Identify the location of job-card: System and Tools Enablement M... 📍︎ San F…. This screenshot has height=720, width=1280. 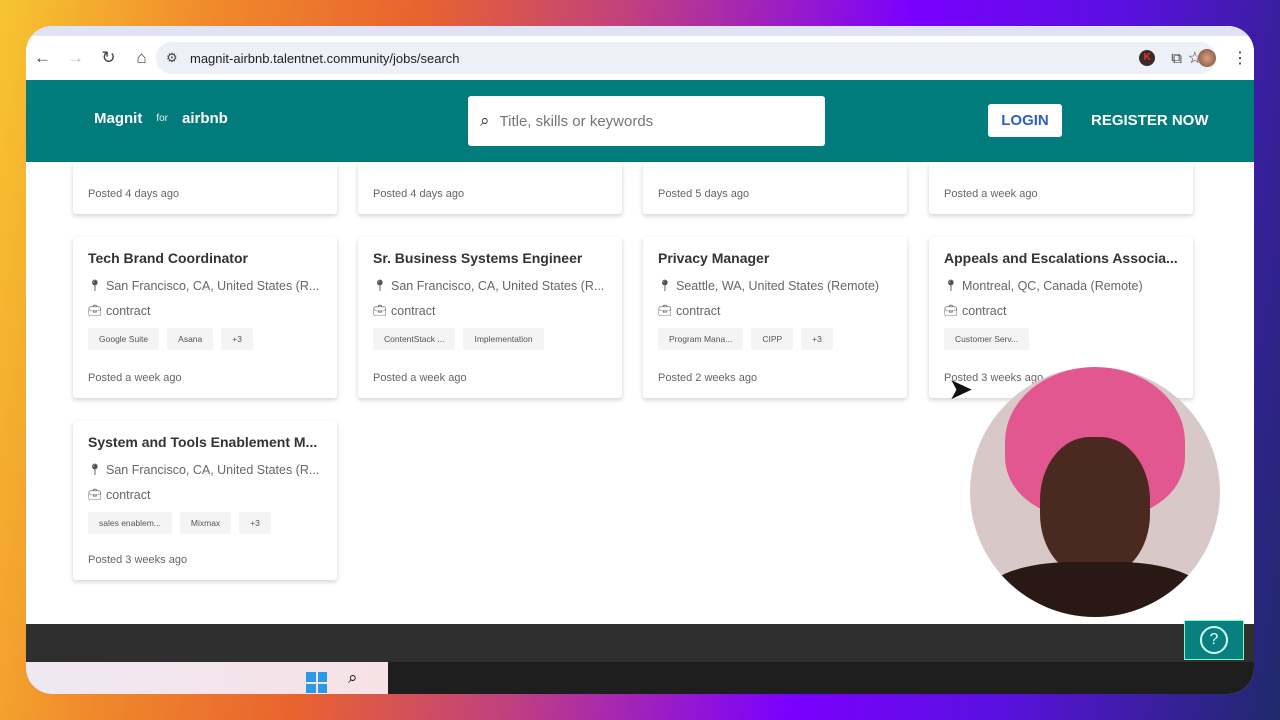
(205, 500).